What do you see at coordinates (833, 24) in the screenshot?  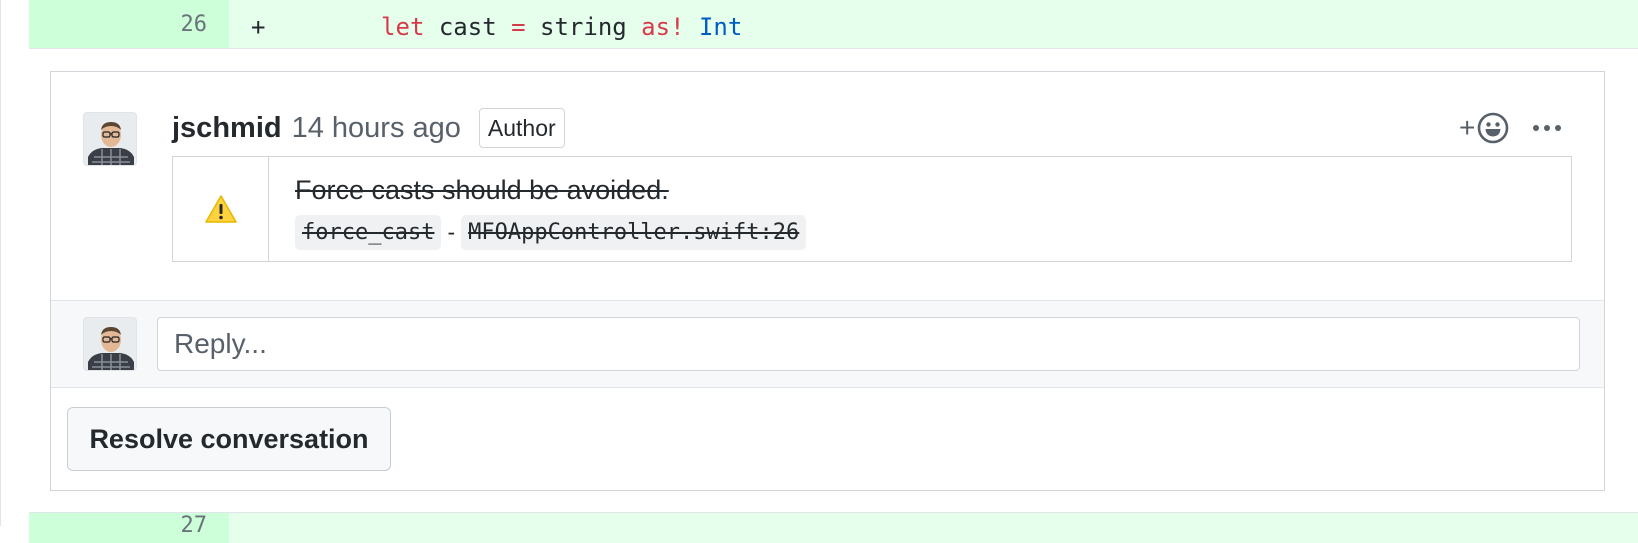 I see `diff-line-added: 26 + let cast = string as! Int` at bounding box center [833, 24].